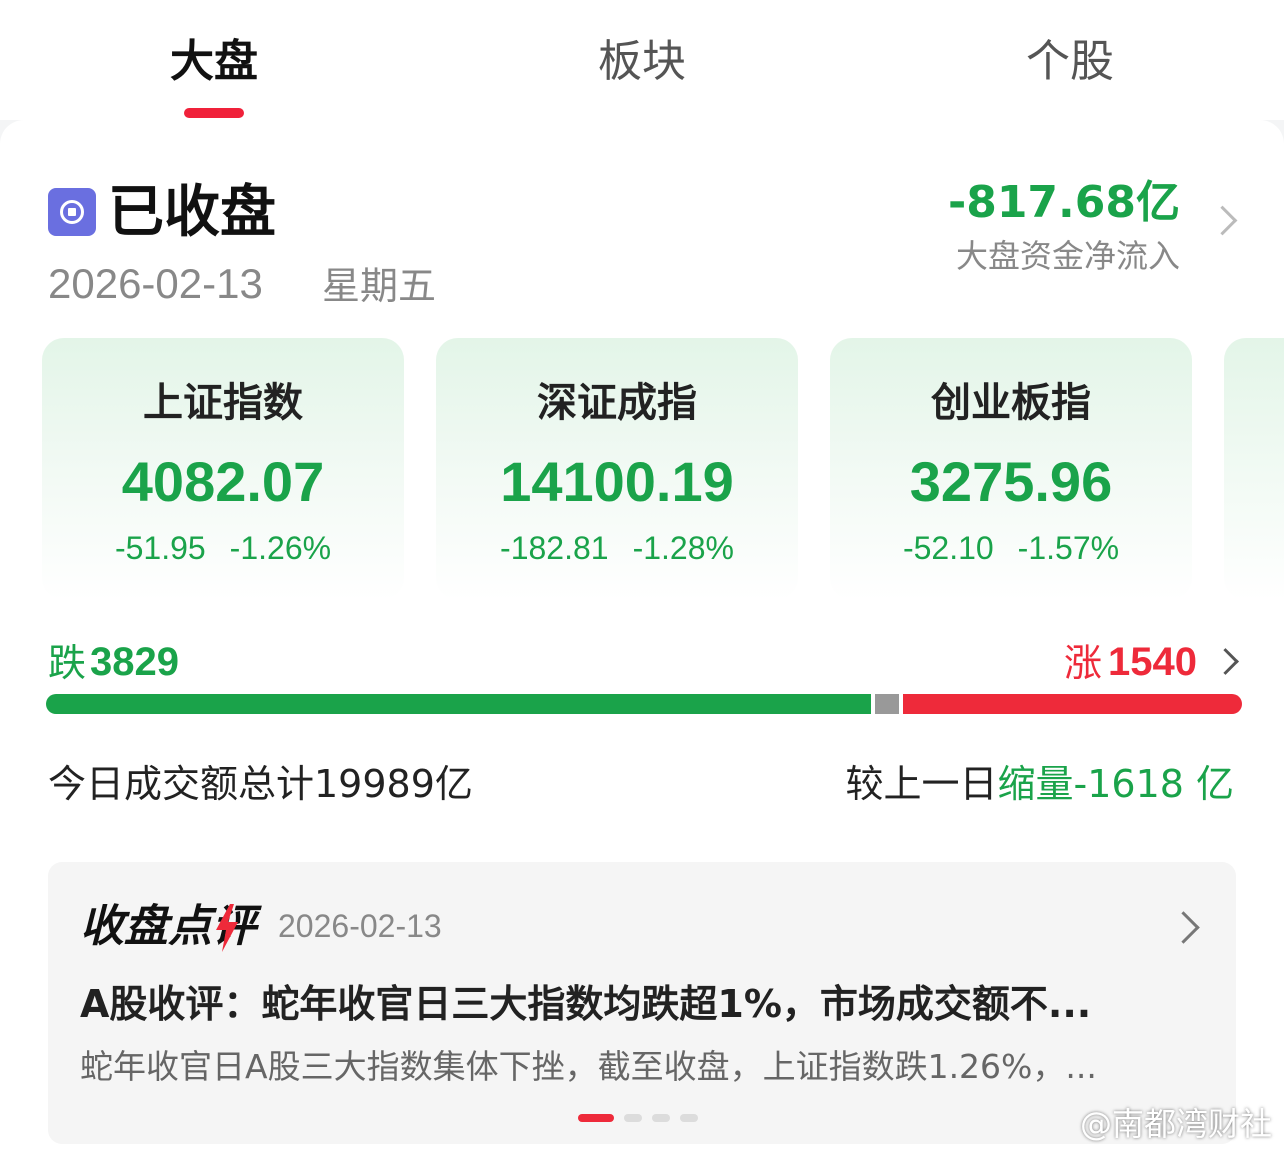 This screenshot has height=1155, width=1284. Describe the element at coordinates (1116, 784) in the screenshot. I see `turnover-compare-value: 缩量-1618 亿` at that location.